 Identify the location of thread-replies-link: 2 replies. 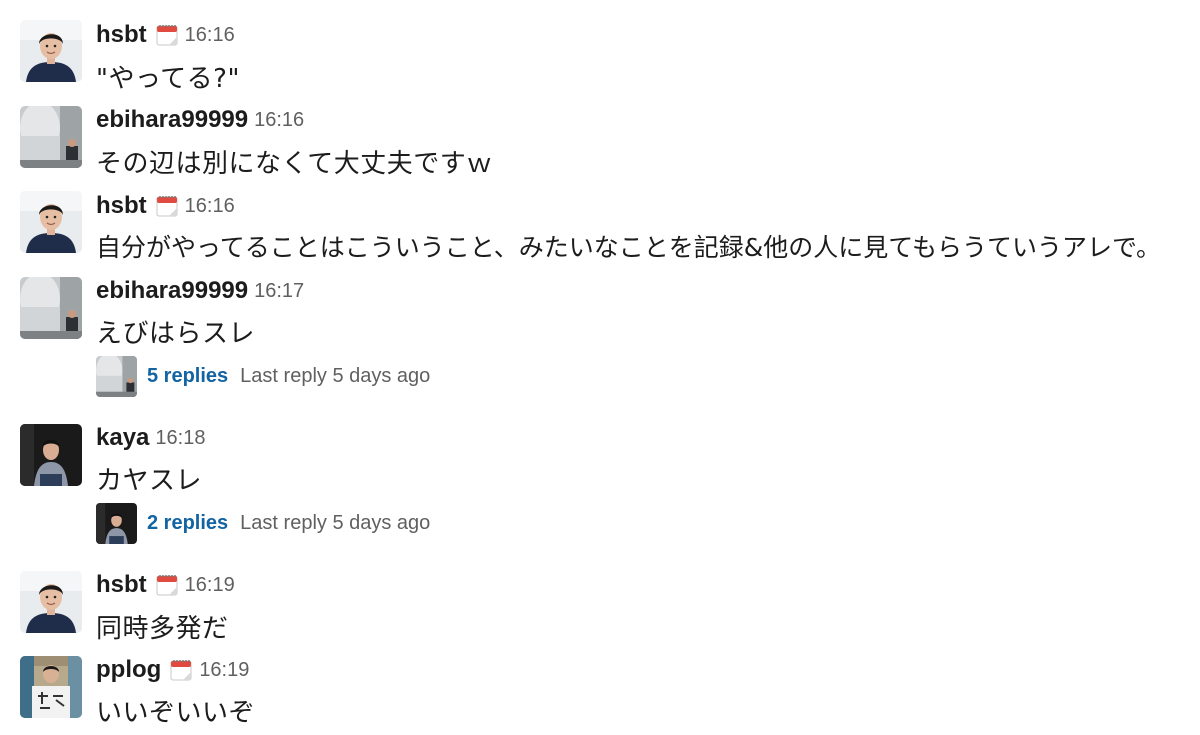
(187, 523).